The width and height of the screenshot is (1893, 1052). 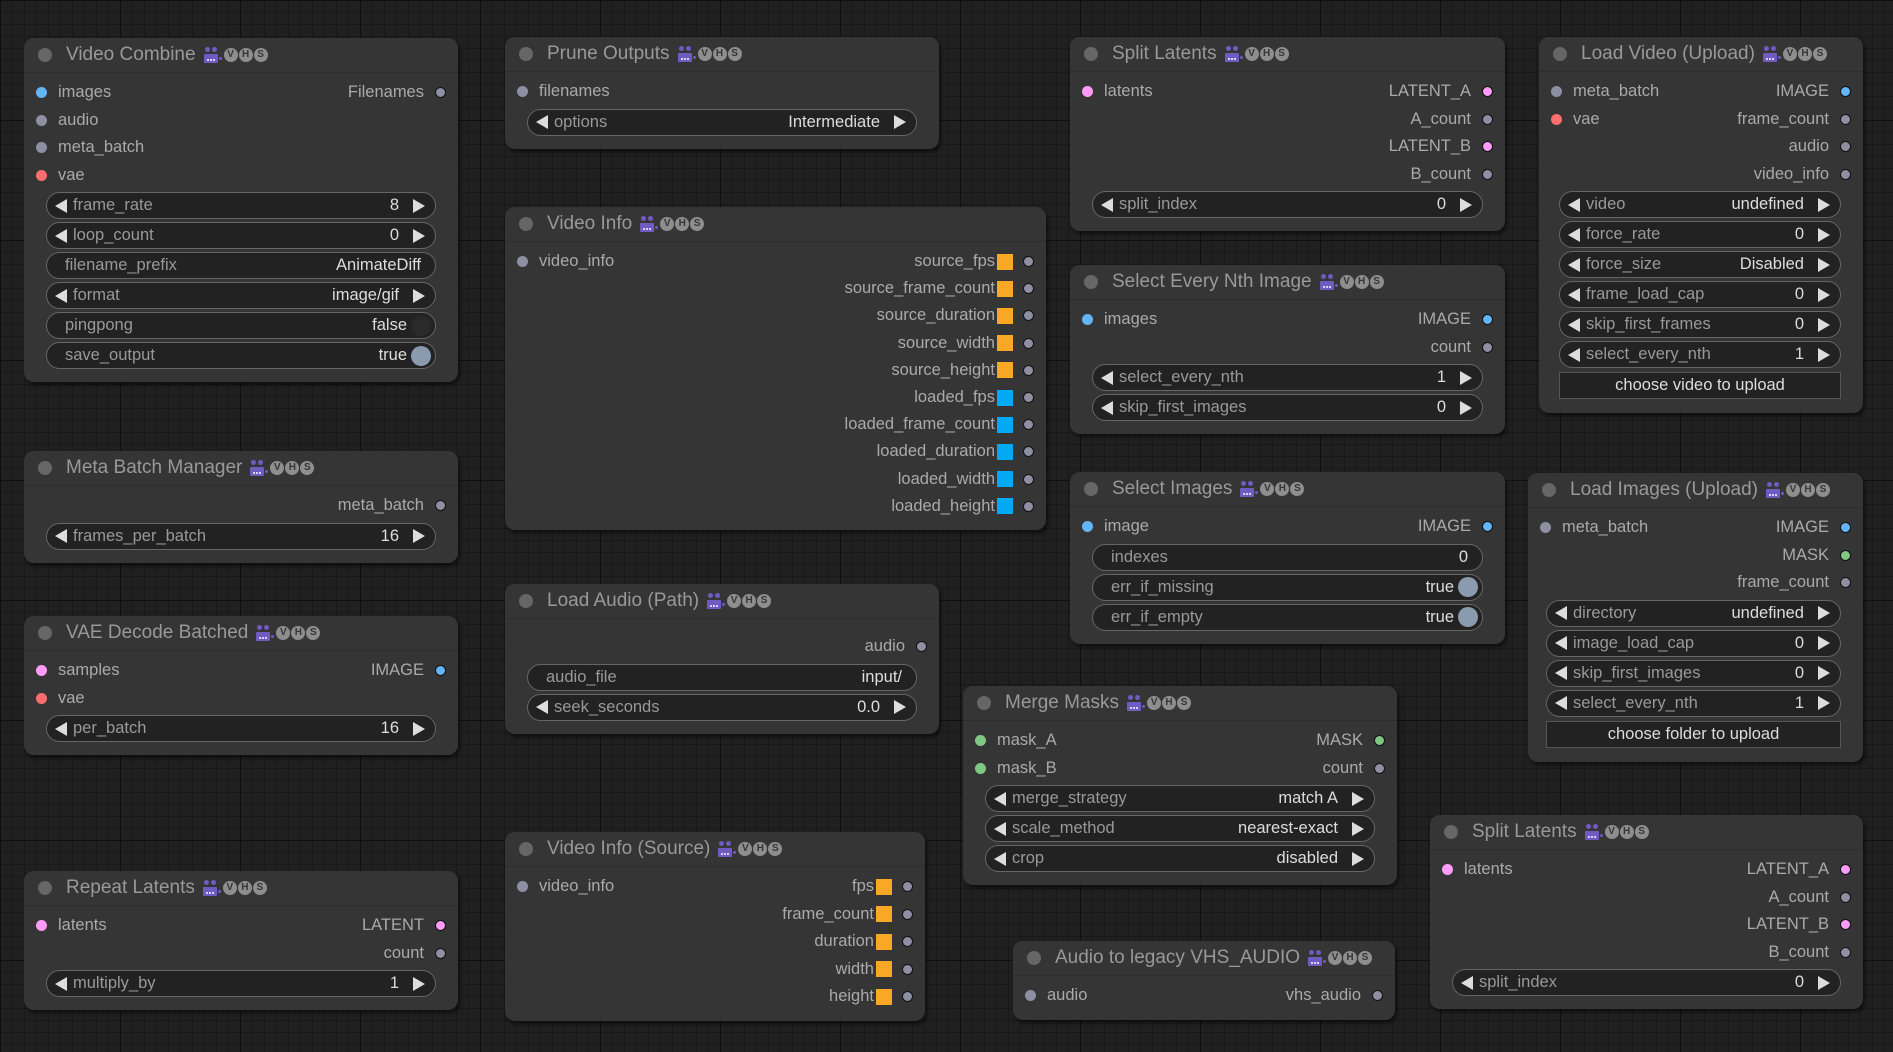 I want to click on output-slot-image: IMAGE, so click(x=1455, y=319).